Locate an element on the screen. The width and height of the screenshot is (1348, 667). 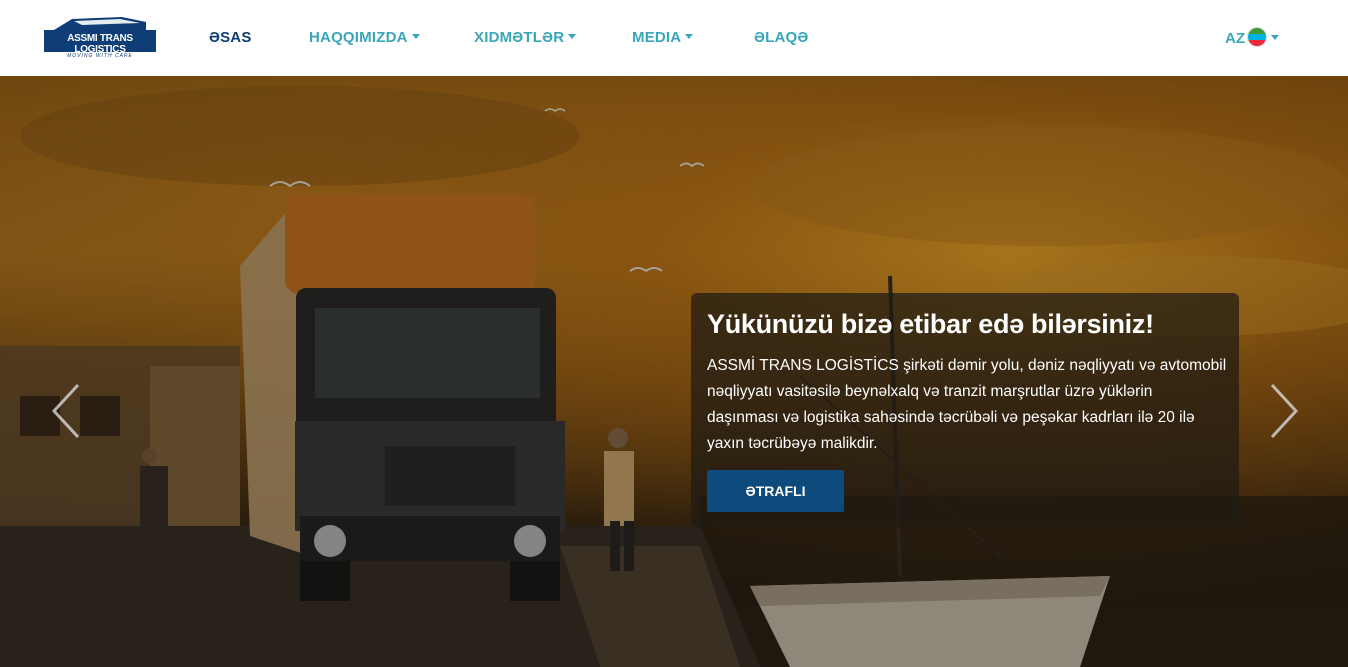
nav-item-about: HAQQIMIZDA is located at coordinates (364, 37).